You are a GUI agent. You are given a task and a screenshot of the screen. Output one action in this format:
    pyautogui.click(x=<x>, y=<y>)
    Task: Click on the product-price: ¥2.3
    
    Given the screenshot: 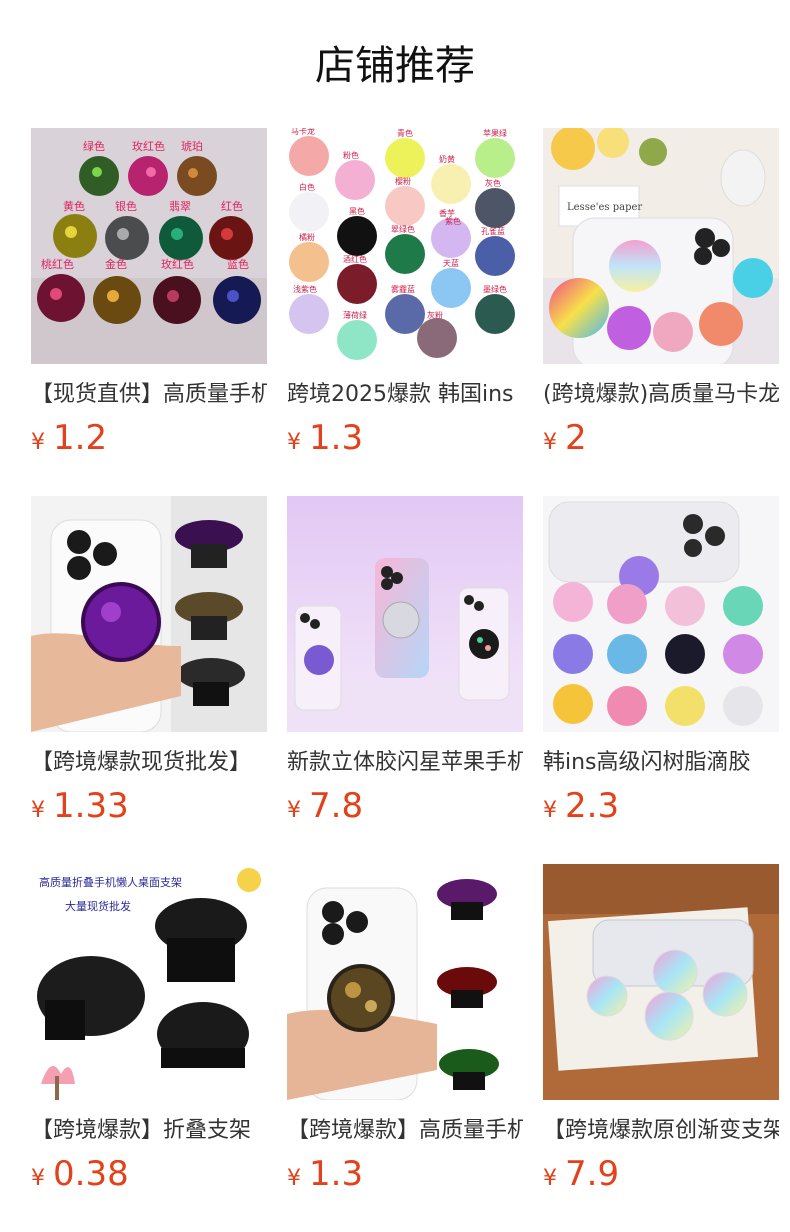 What is the action you would take?
    pyautogui.click(x=661, y=808)
    